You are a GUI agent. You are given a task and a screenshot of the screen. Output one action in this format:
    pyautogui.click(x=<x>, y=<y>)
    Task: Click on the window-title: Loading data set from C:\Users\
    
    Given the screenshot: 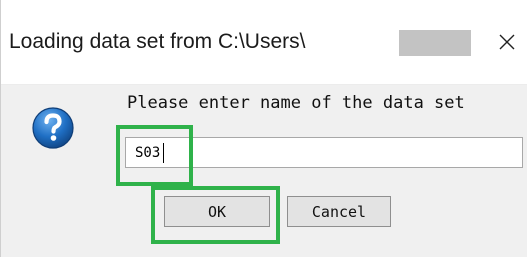 What is the action you would take?
    pyautogui.click(x=157, y=41)
    